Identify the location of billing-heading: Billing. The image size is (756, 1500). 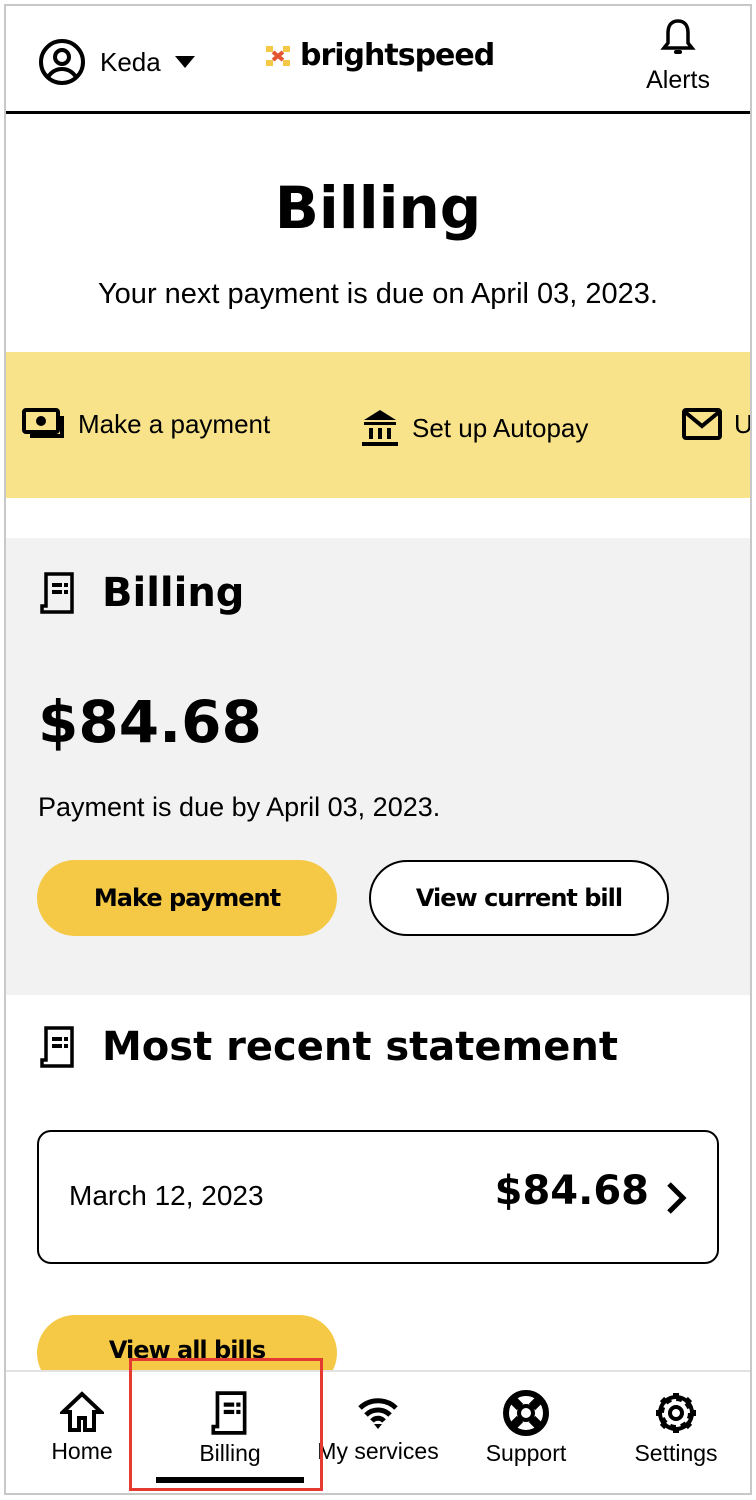
(141, 593).